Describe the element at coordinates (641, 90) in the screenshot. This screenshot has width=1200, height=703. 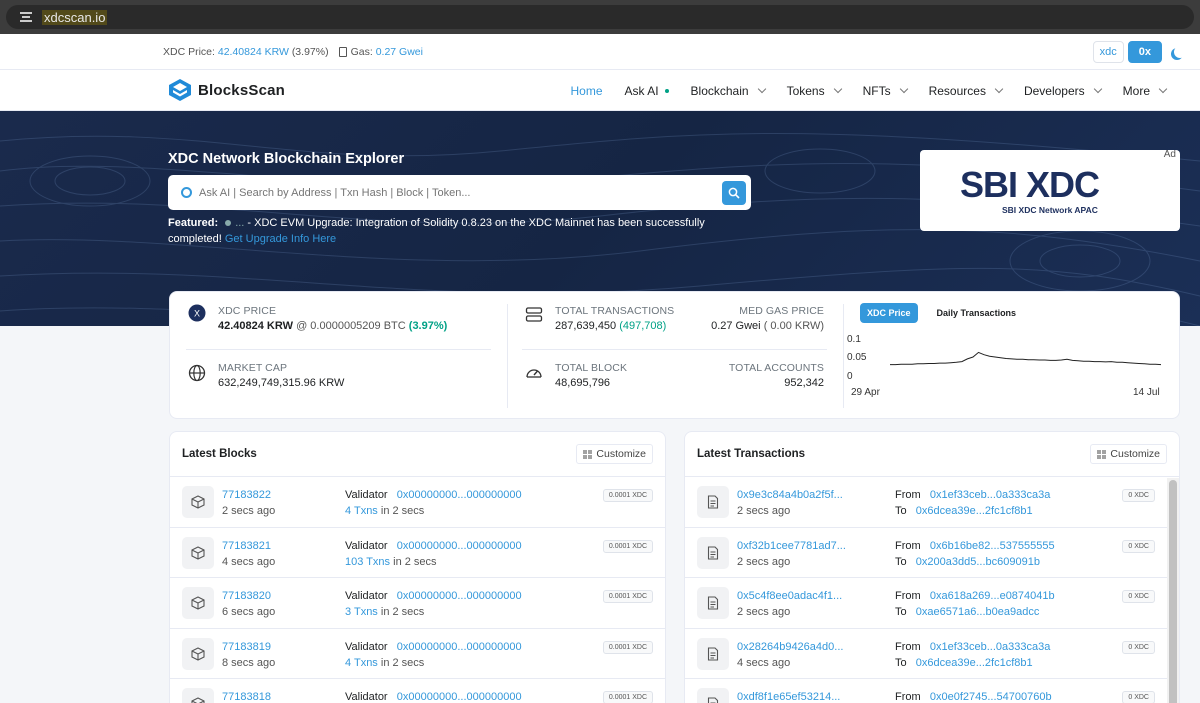
I see `nav-label: Ask AI` at that location.